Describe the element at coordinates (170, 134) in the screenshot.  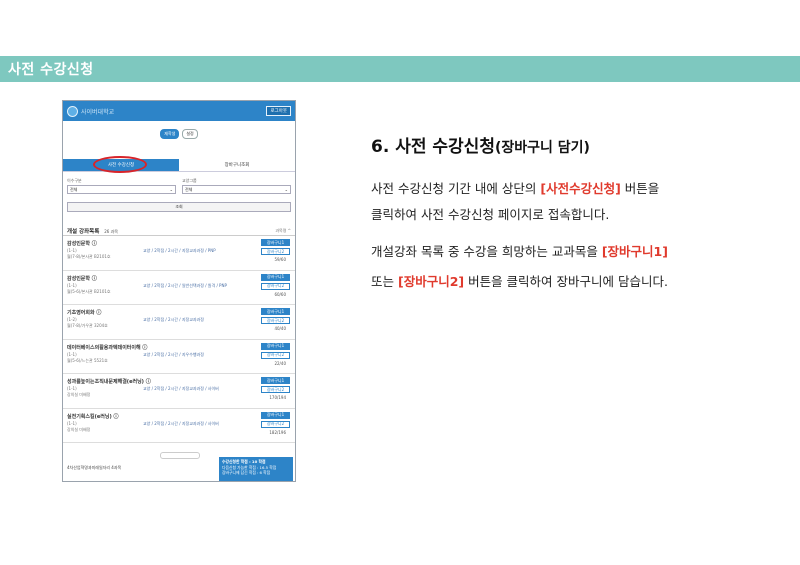
I see `chip-student: 재학생` at that location.